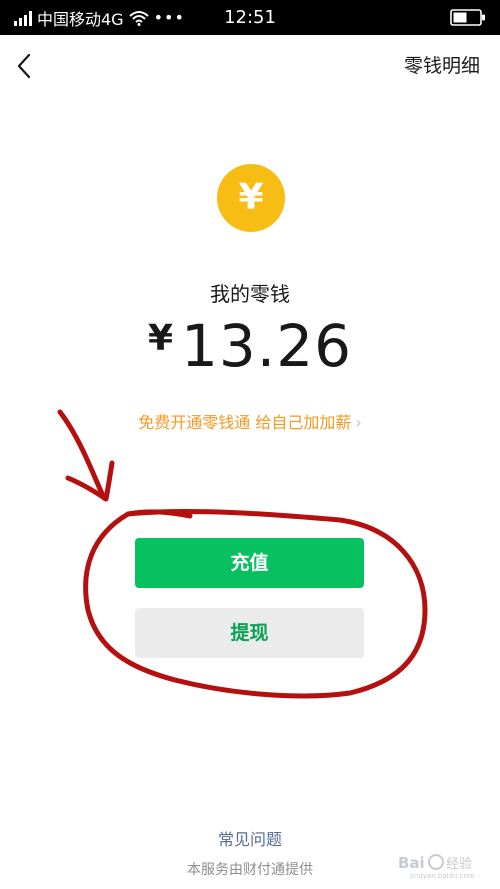 The image size is (500, 889). I want to click on balance-amount: ¥13.26, so click(250, 346).